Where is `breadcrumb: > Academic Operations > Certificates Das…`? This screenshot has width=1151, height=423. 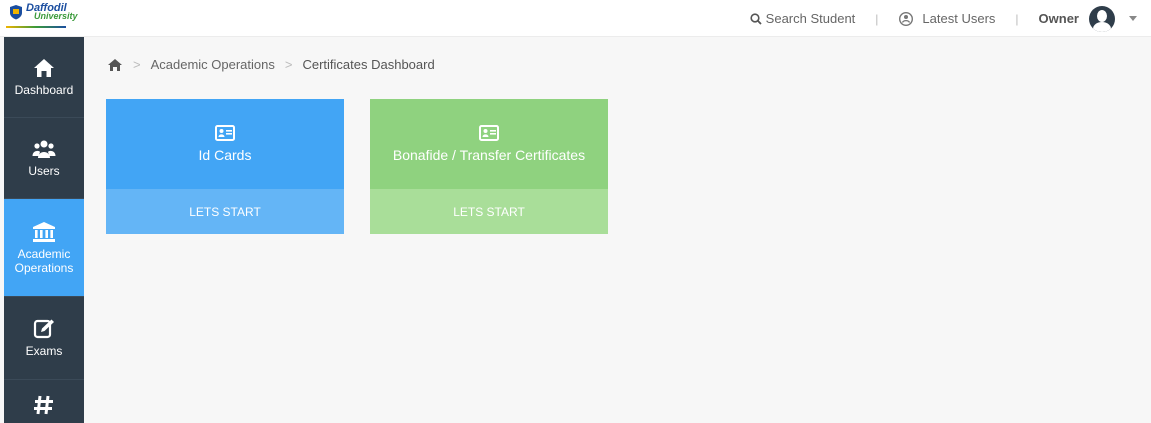
breadcrumb: > Academic Operations > Certificates Das… is located at coordinates (271, 64).